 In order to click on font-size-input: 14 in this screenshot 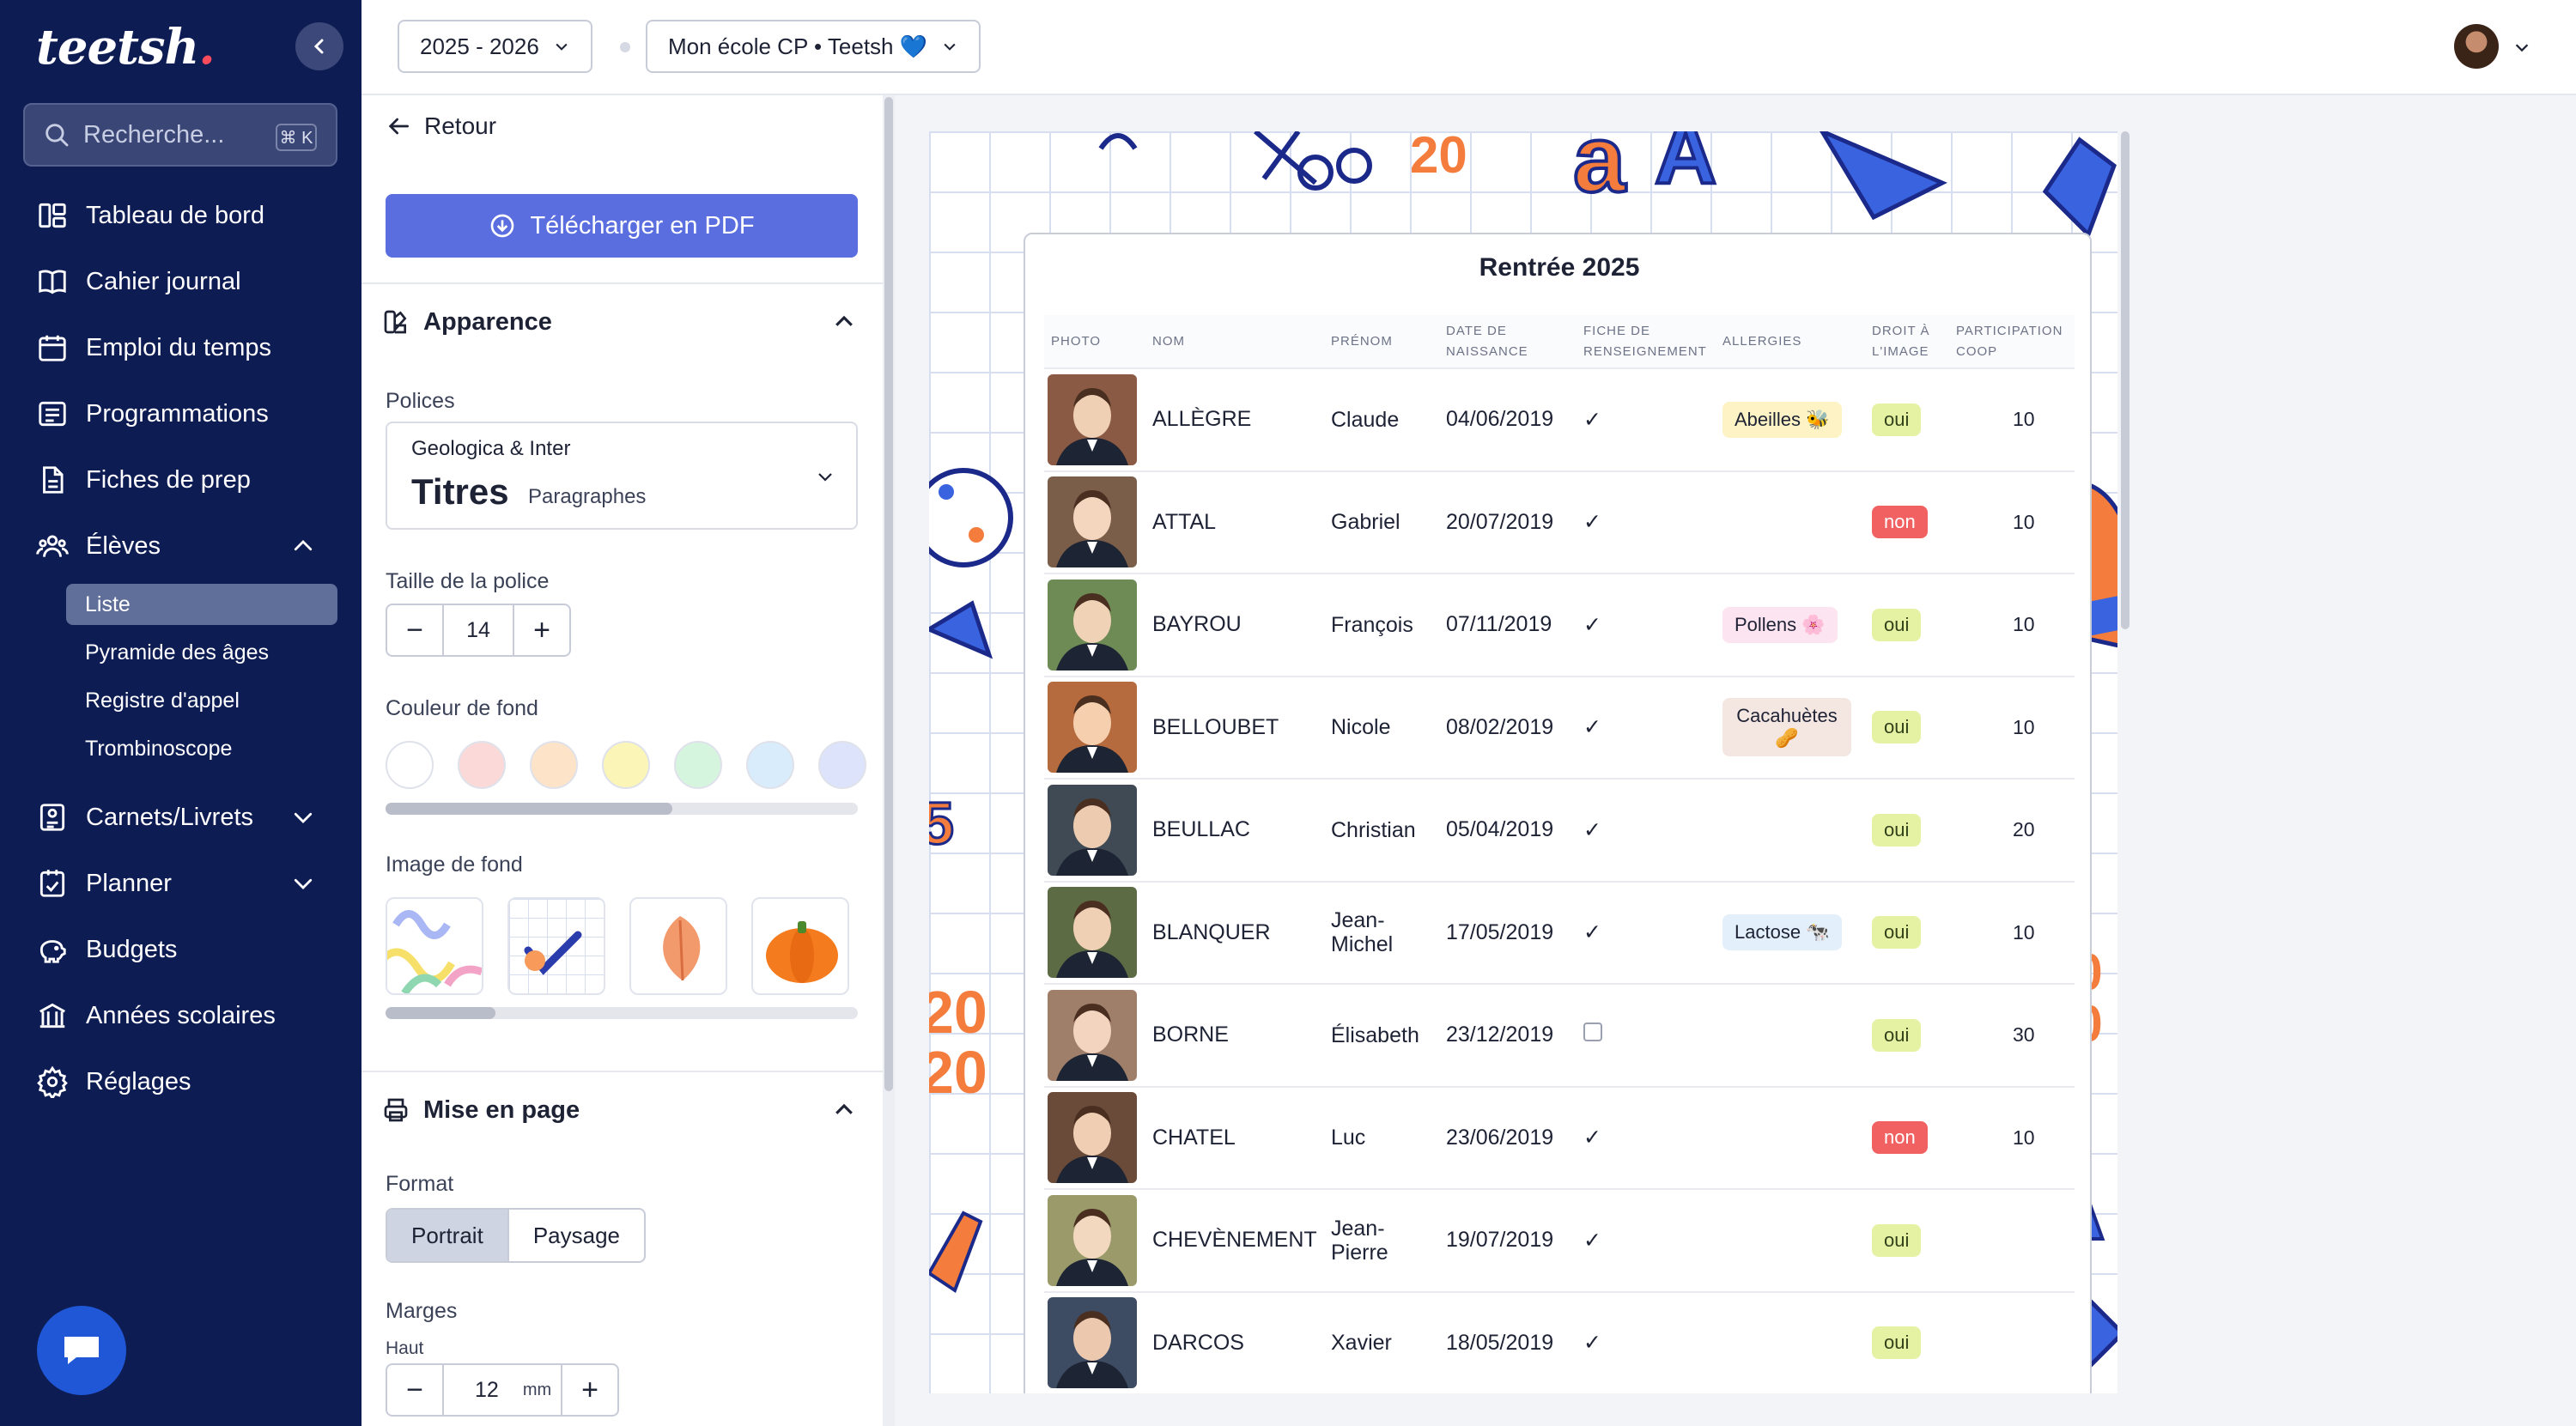, I will do `click(478, 630)`.